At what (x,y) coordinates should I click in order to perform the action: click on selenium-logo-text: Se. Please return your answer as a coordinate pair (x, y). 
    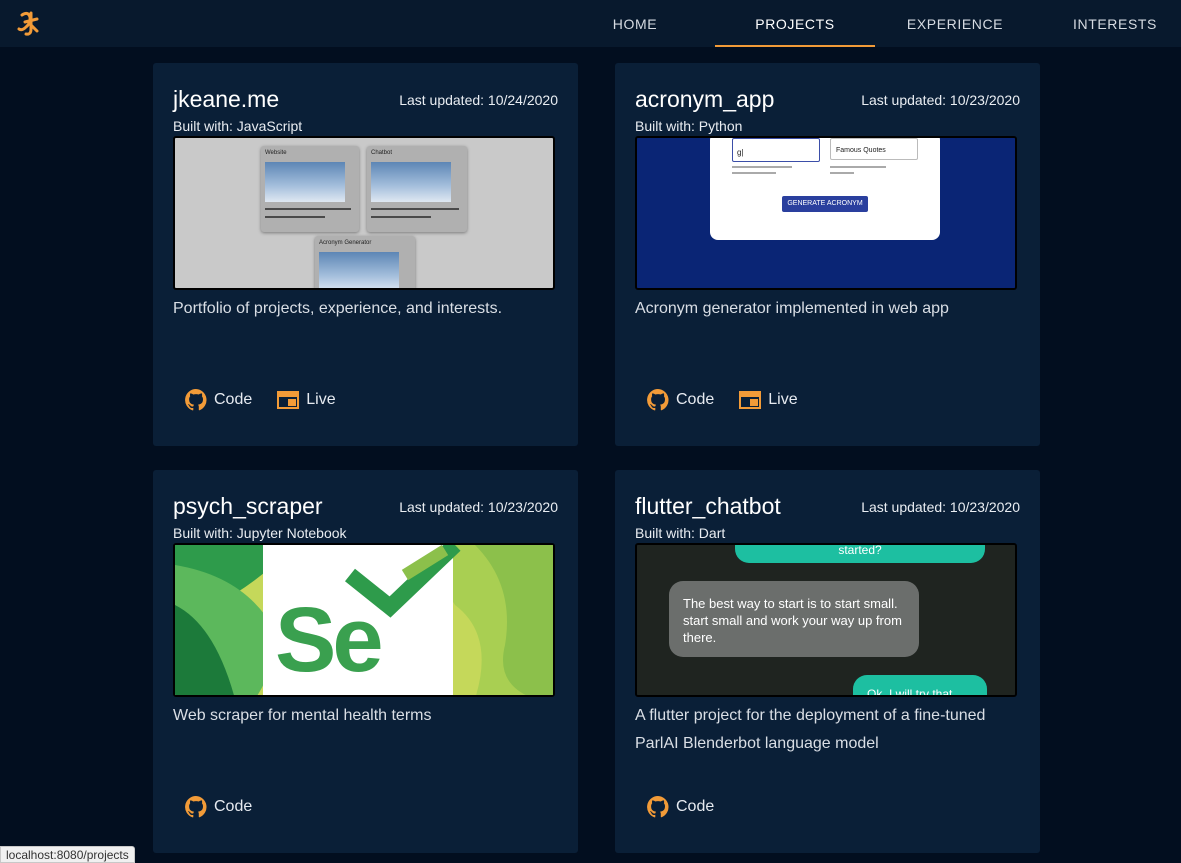
    Looking at the image, I should click on (329, 640).